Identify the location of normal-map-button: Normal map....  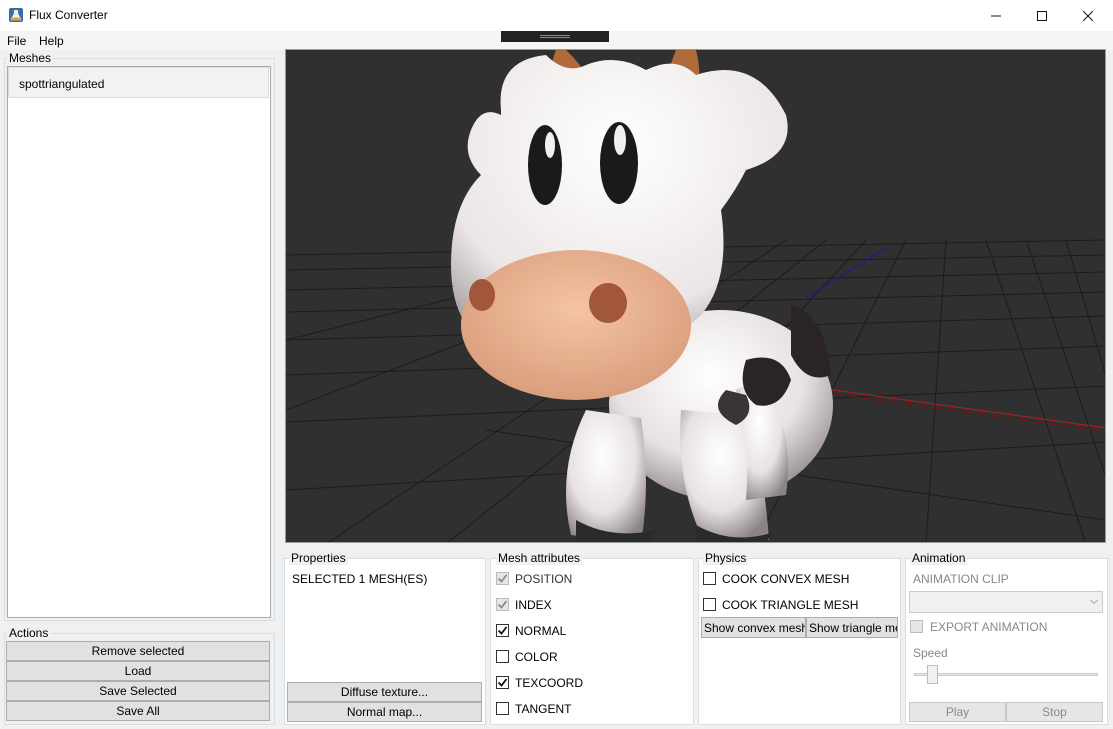
(384, 712).